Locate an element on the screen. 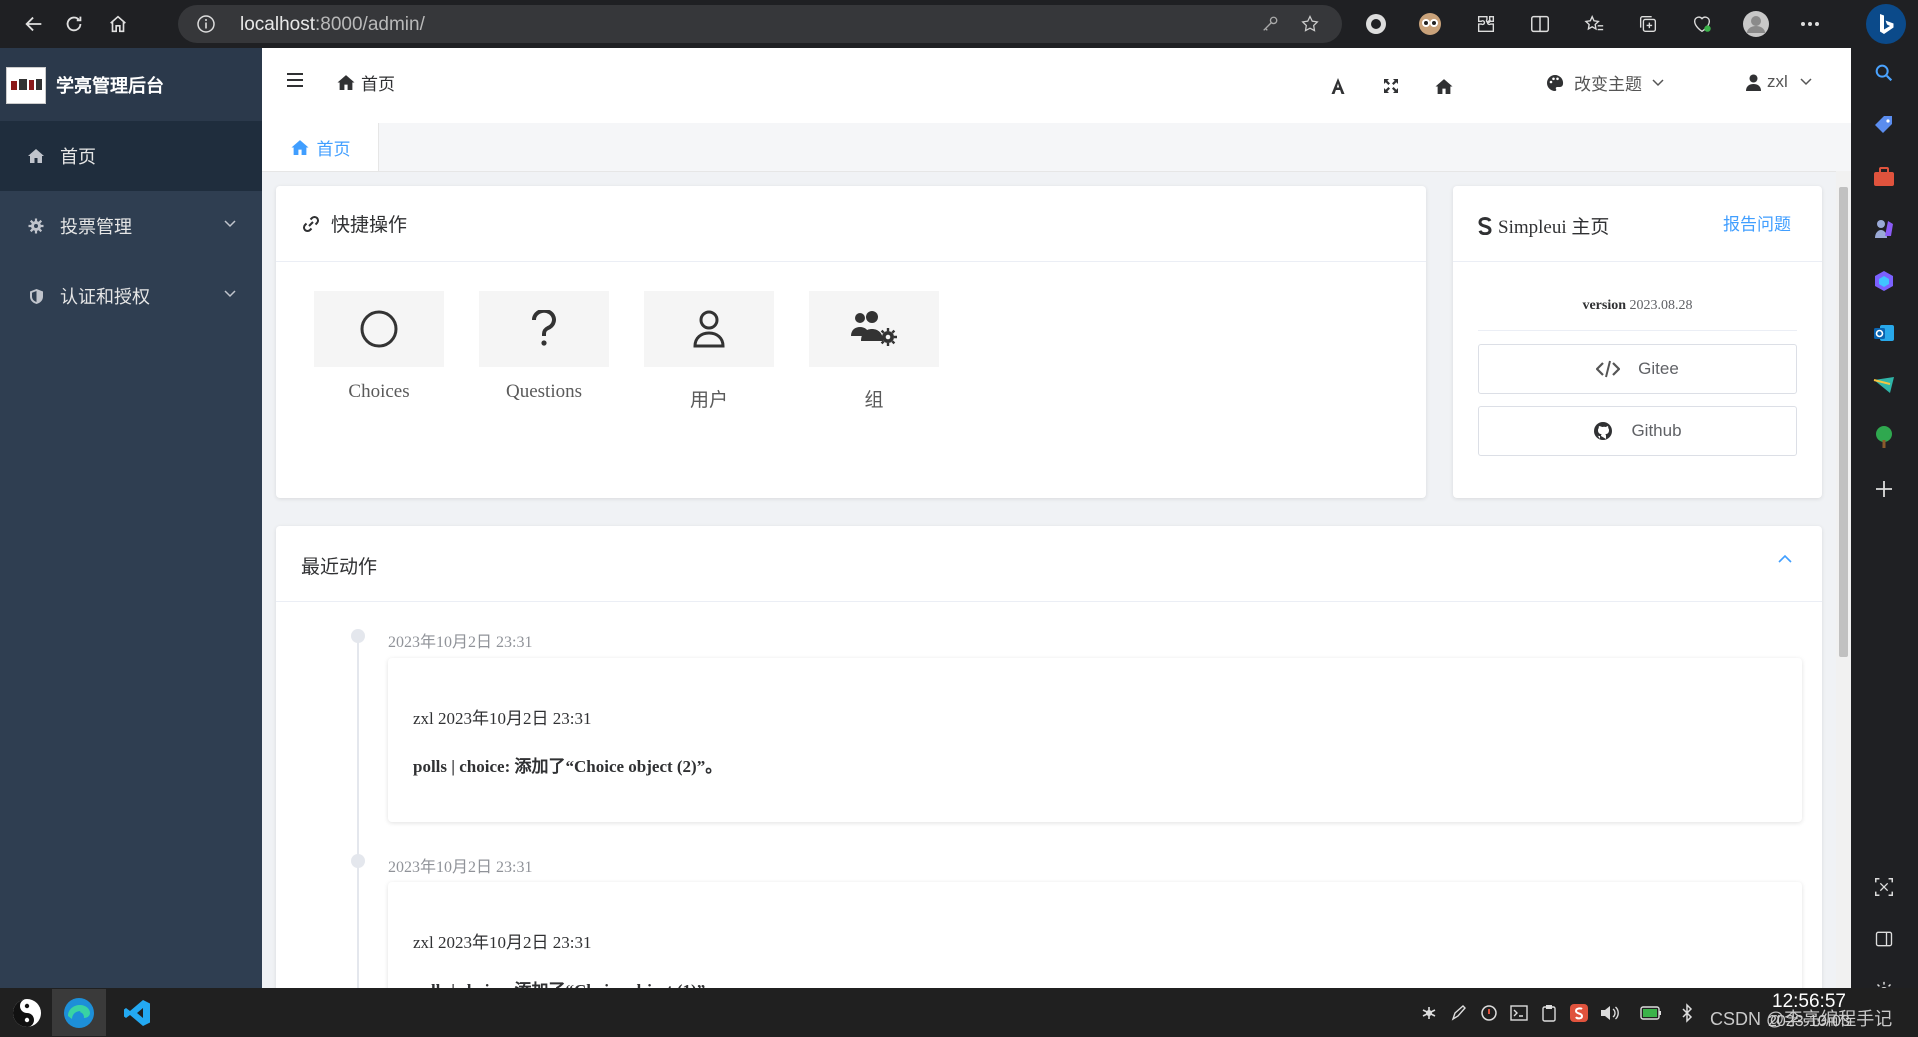 The width and height of the screenshot is (1918, 1037). tray-input-method-icon is located at coordinates (1579, 1013).